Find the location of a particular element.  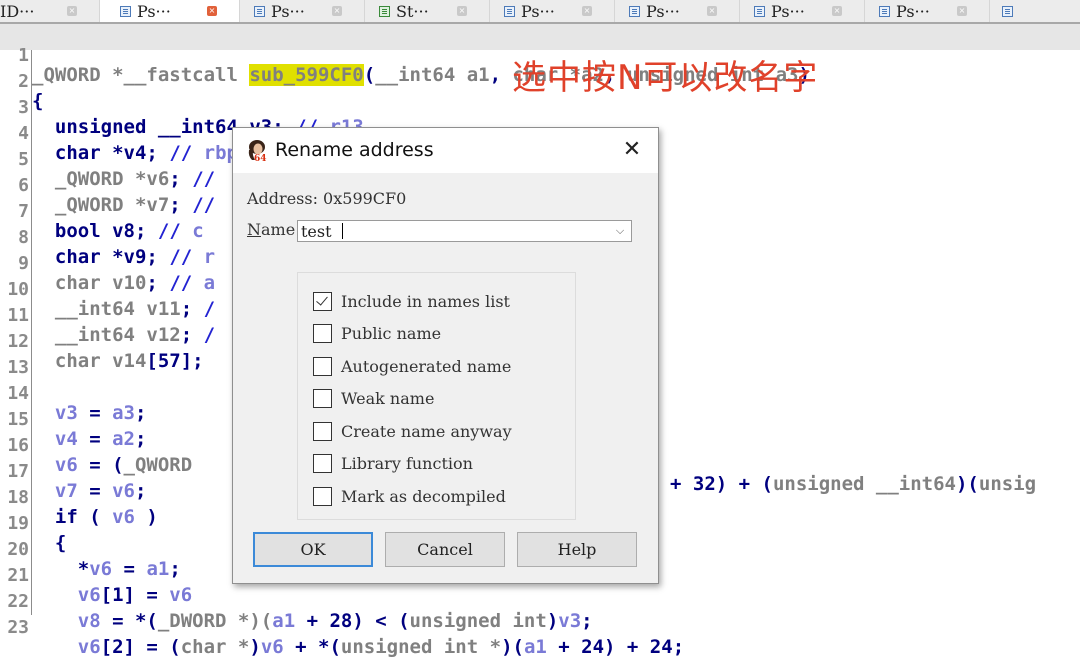

ok-button: OK is located at coordinates (313, 549).